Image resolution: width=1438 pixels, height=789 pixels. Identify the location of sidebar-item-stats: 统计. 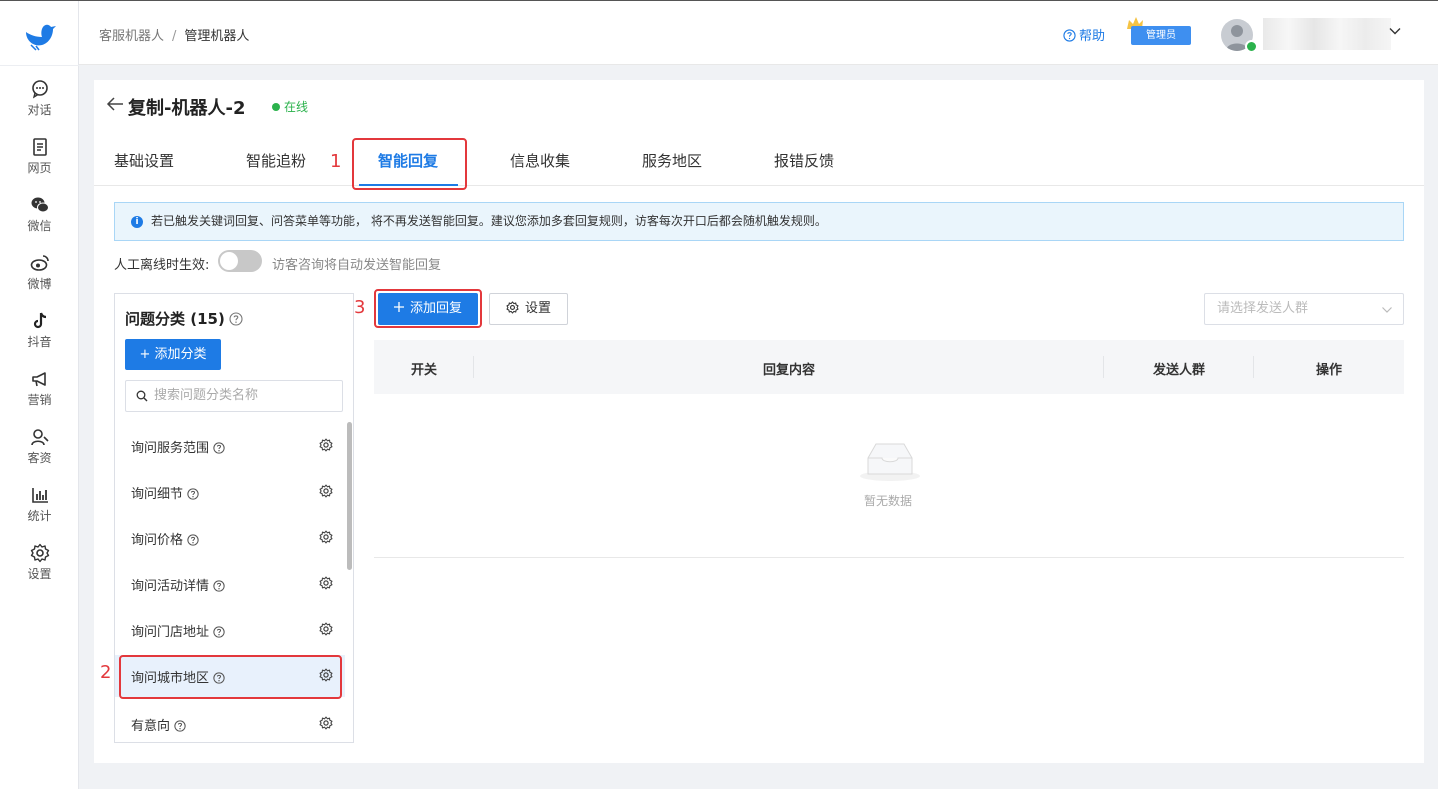
(39, 510).